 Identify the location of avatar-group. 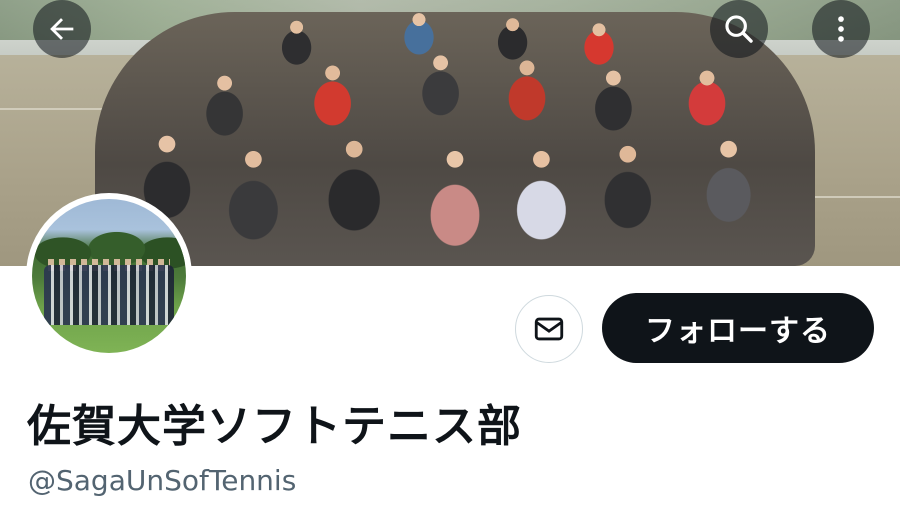
(109, 295).